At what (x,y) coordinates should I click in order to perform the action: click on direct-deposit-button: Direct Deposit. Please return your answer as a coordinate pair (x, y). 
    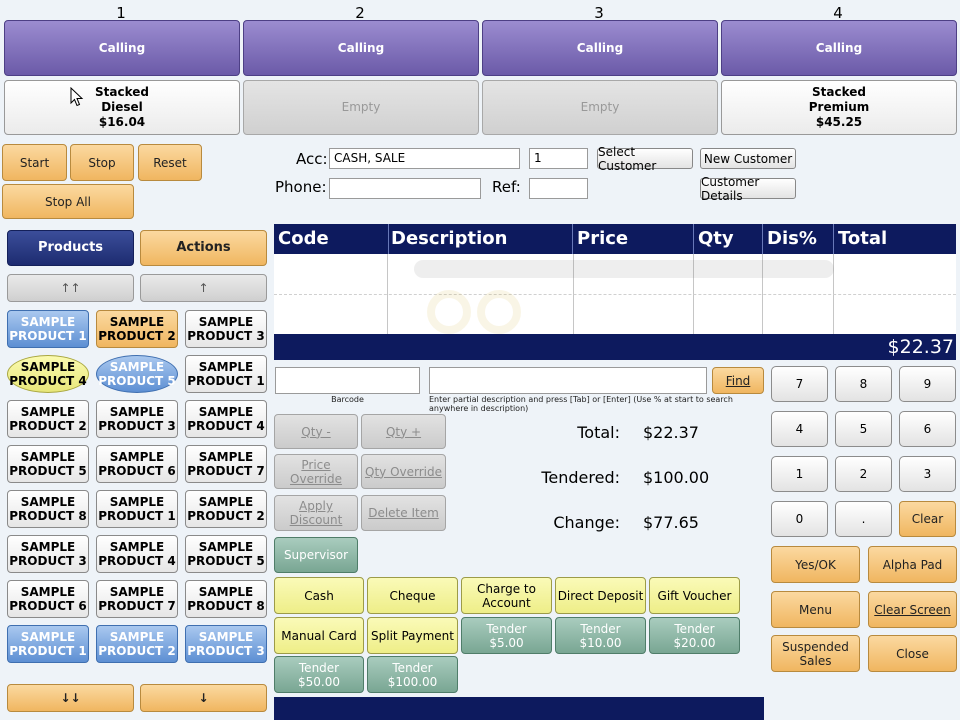
    Looking at the image, I should click on (600, 595).